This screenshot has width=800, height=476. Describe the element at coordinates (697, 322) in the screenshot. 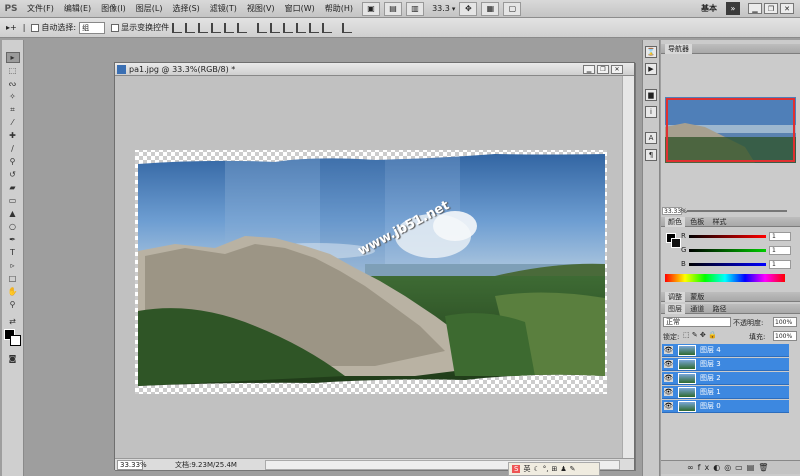

I see `blend-mode-select: 正常` at that location.